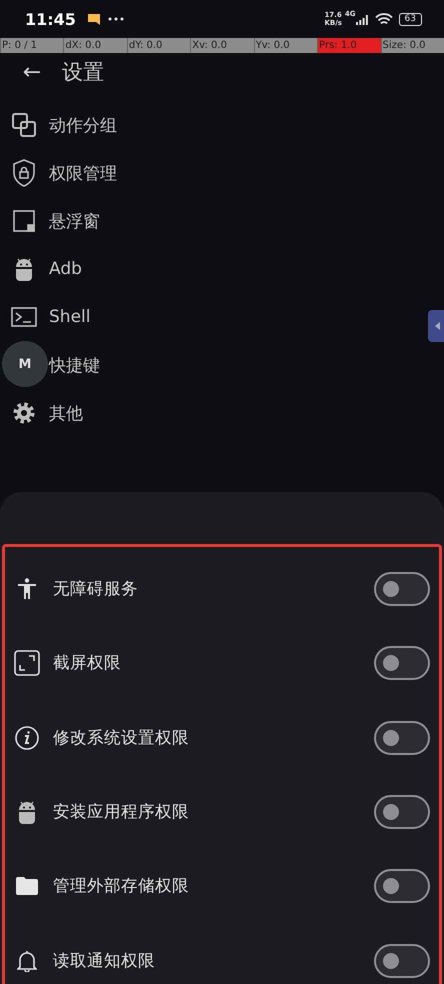 This screenshot has height=984, width=444. I want to click on overlap-squares-icon, so click(24, 125).